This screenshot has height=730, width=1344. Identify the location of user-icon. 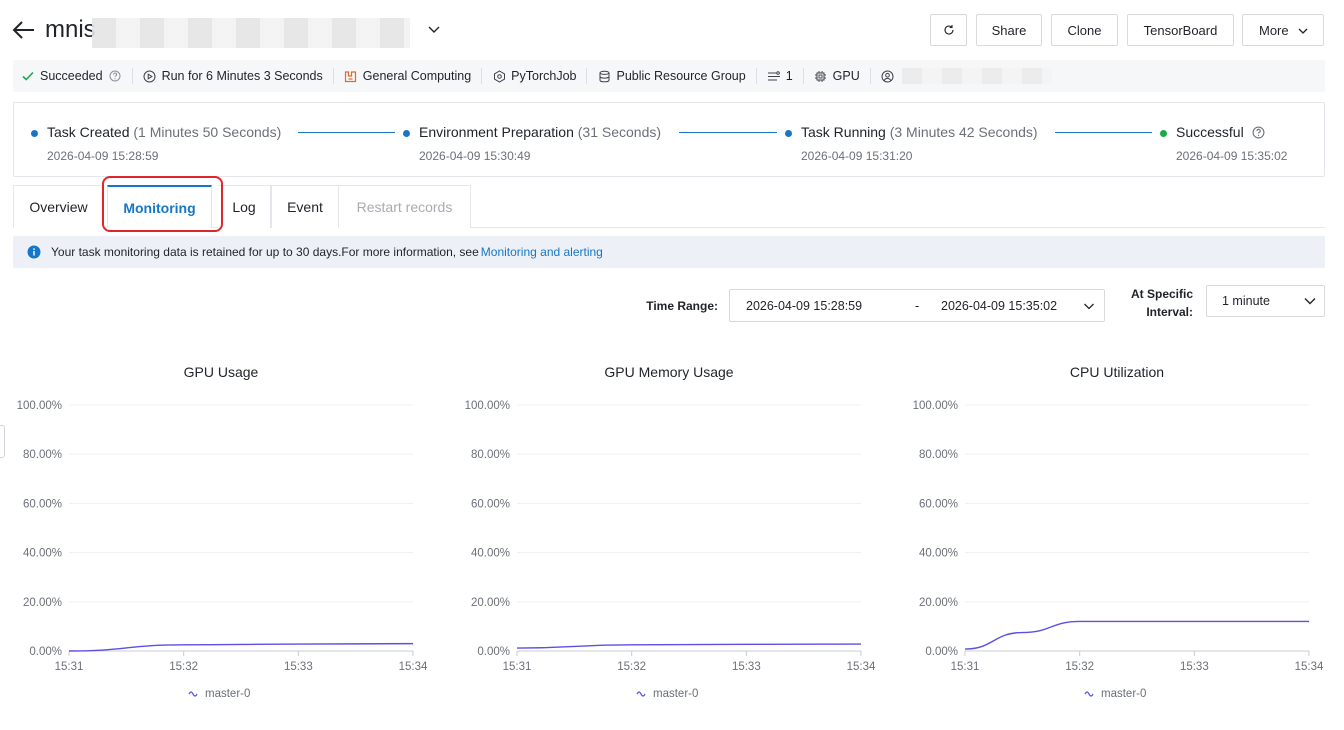
(888, 76).